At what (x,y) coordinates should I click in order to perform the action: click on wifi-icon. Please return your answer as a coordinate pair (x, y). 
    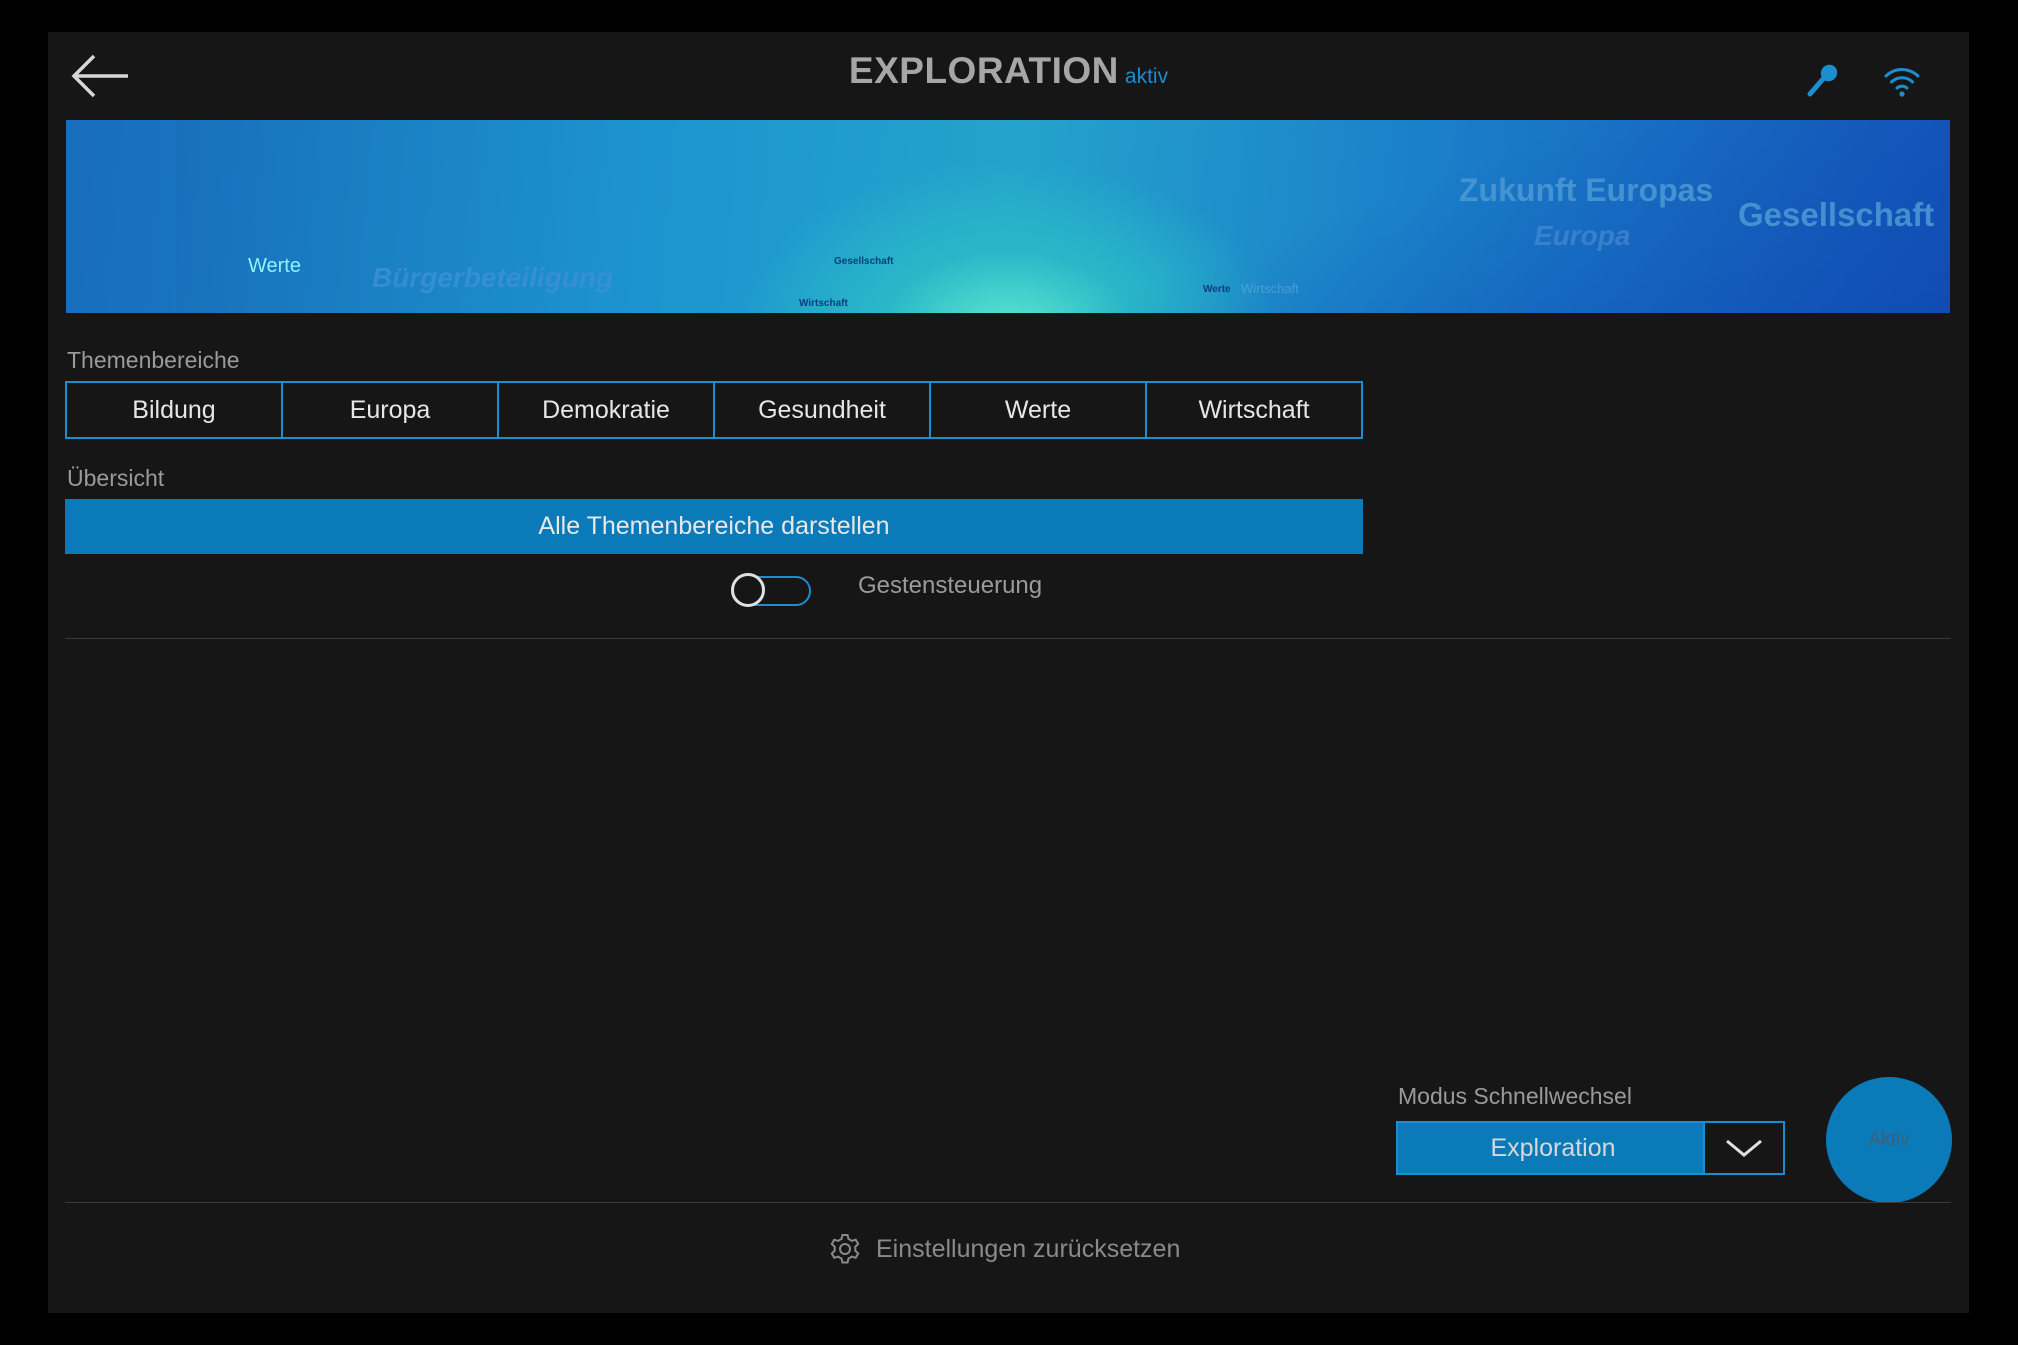
    Looking at the image, I should click on (1902, 82).